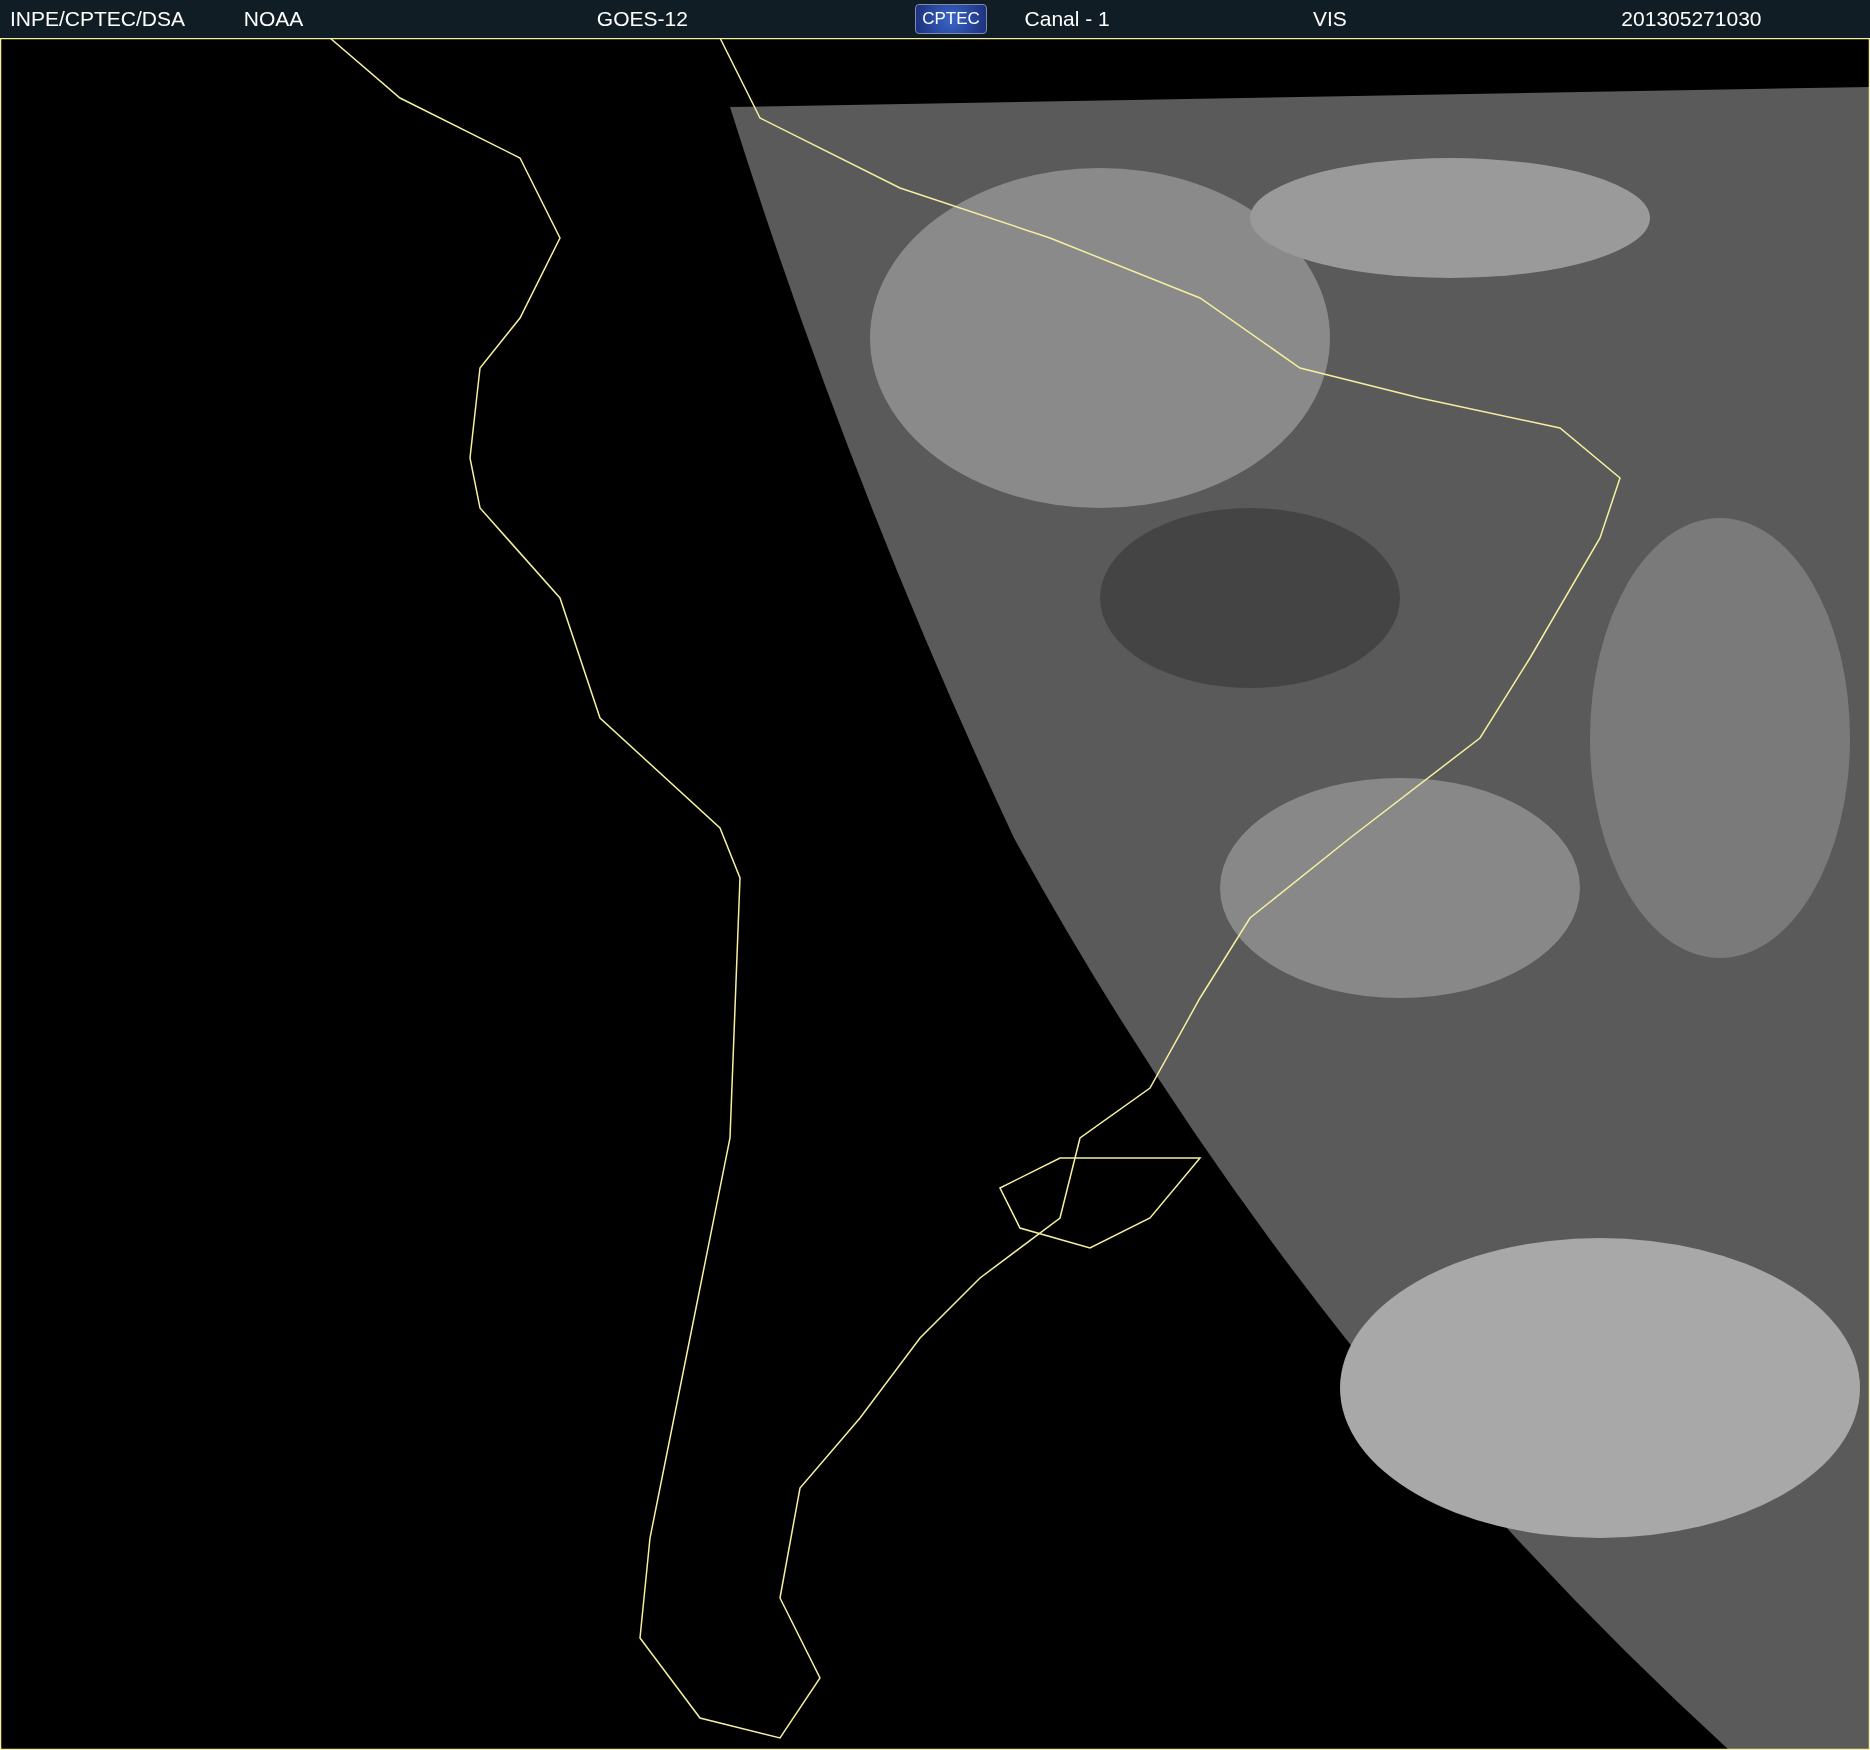 The image size is (1870, 1750). Describe the element at coordinates (98, 19) in the screenshot. I see `header-text: INPE/CPTEC/DSA` at that location.